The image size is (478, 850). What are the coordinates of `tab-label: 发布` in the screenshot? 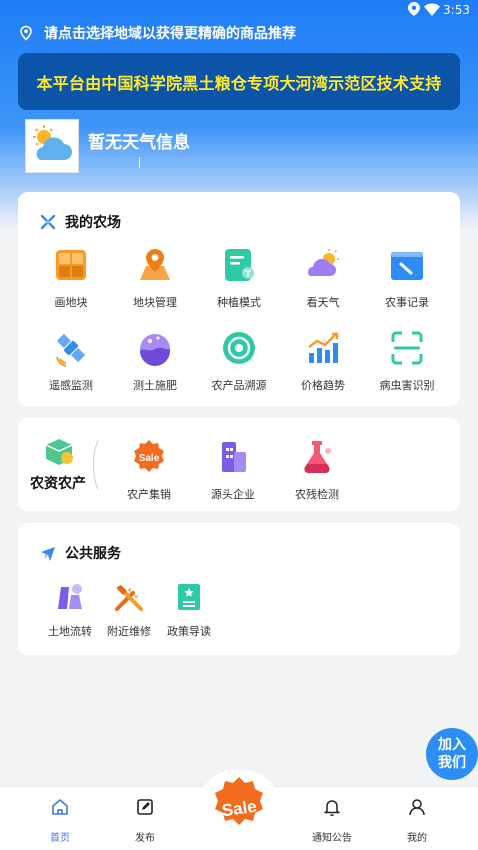 It's located at (145, 838).